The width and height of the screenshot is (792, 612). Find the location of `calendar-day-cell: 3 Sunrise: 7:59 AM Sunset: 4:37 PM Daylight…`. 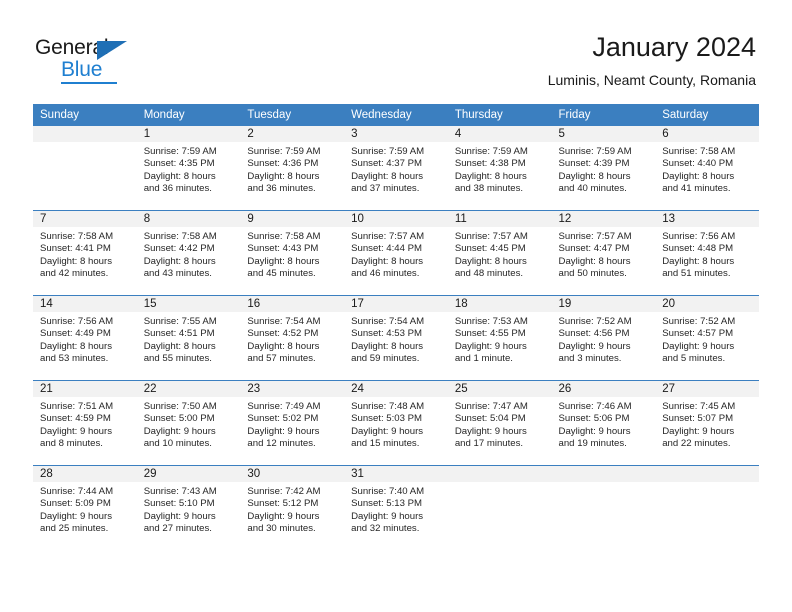

calendar-day-cell: 3 Sunrise: 7:59 AM Sunset: 4:37 PM Daylight… is located at coordinates (396, 168).